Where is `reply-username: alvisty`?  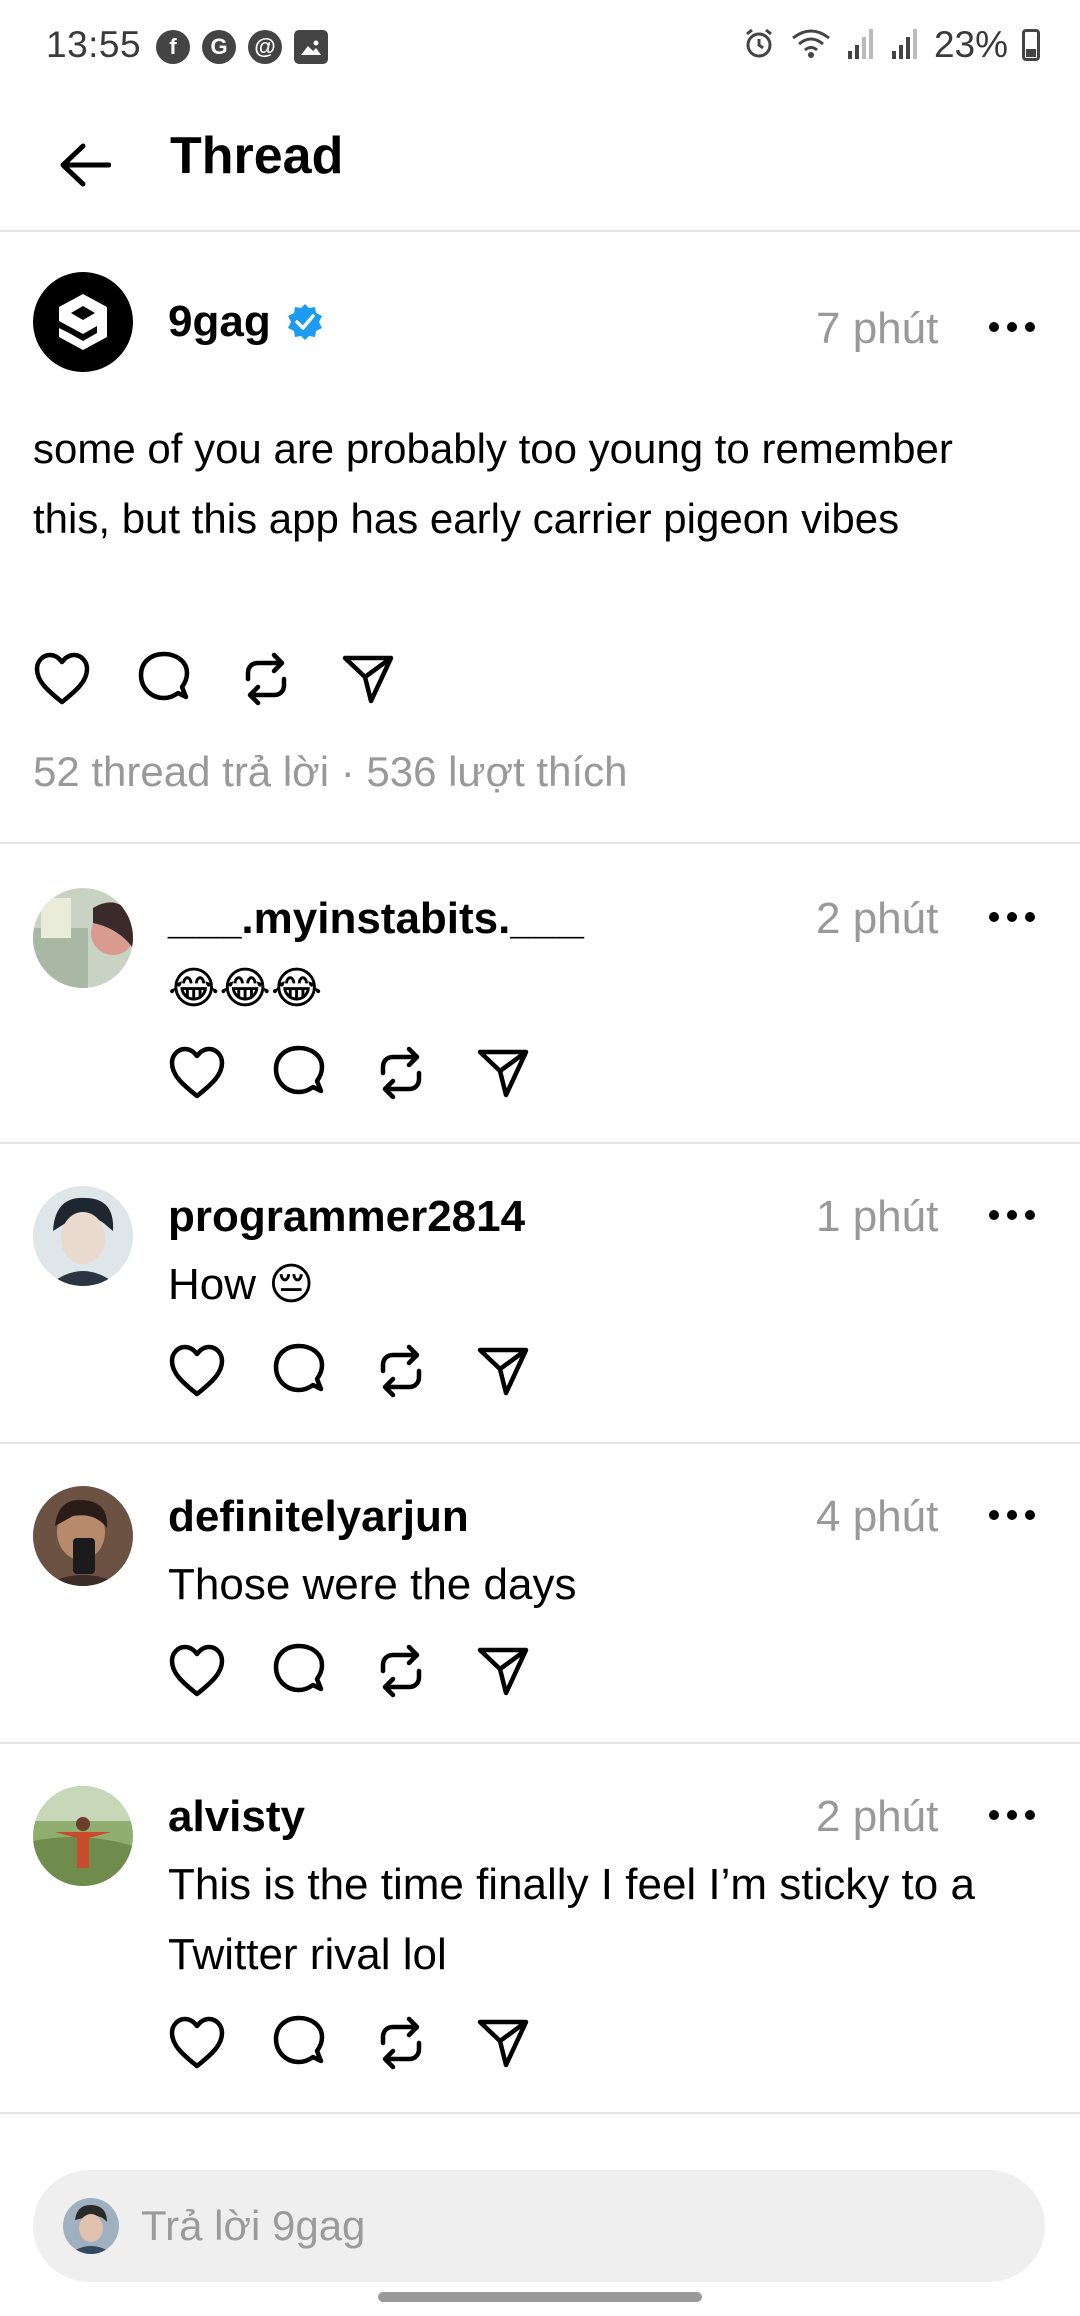
reply-username: alvisty is located at coordinates (236, 1817).